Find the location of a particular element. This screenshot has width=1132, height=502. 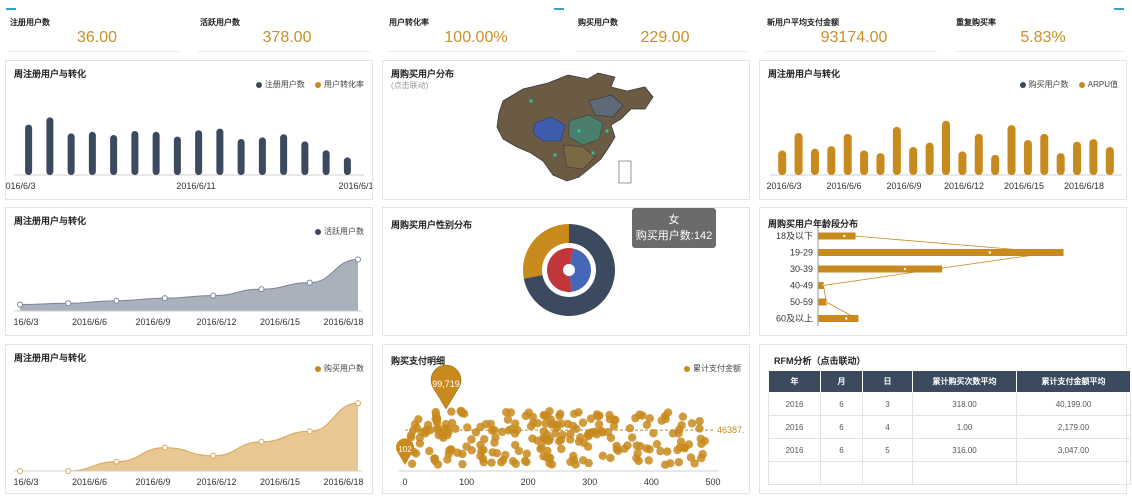

col-header-avg-payment: 累计支付金额平均 is located at coordinates (1073, 381).